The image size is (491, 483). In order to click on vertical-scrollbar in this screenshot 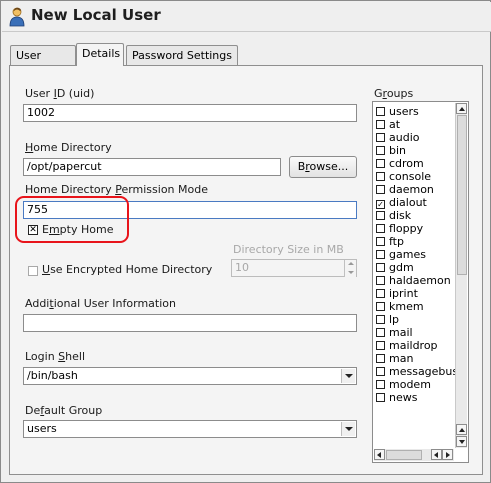, I will do `click(461, 275)`.